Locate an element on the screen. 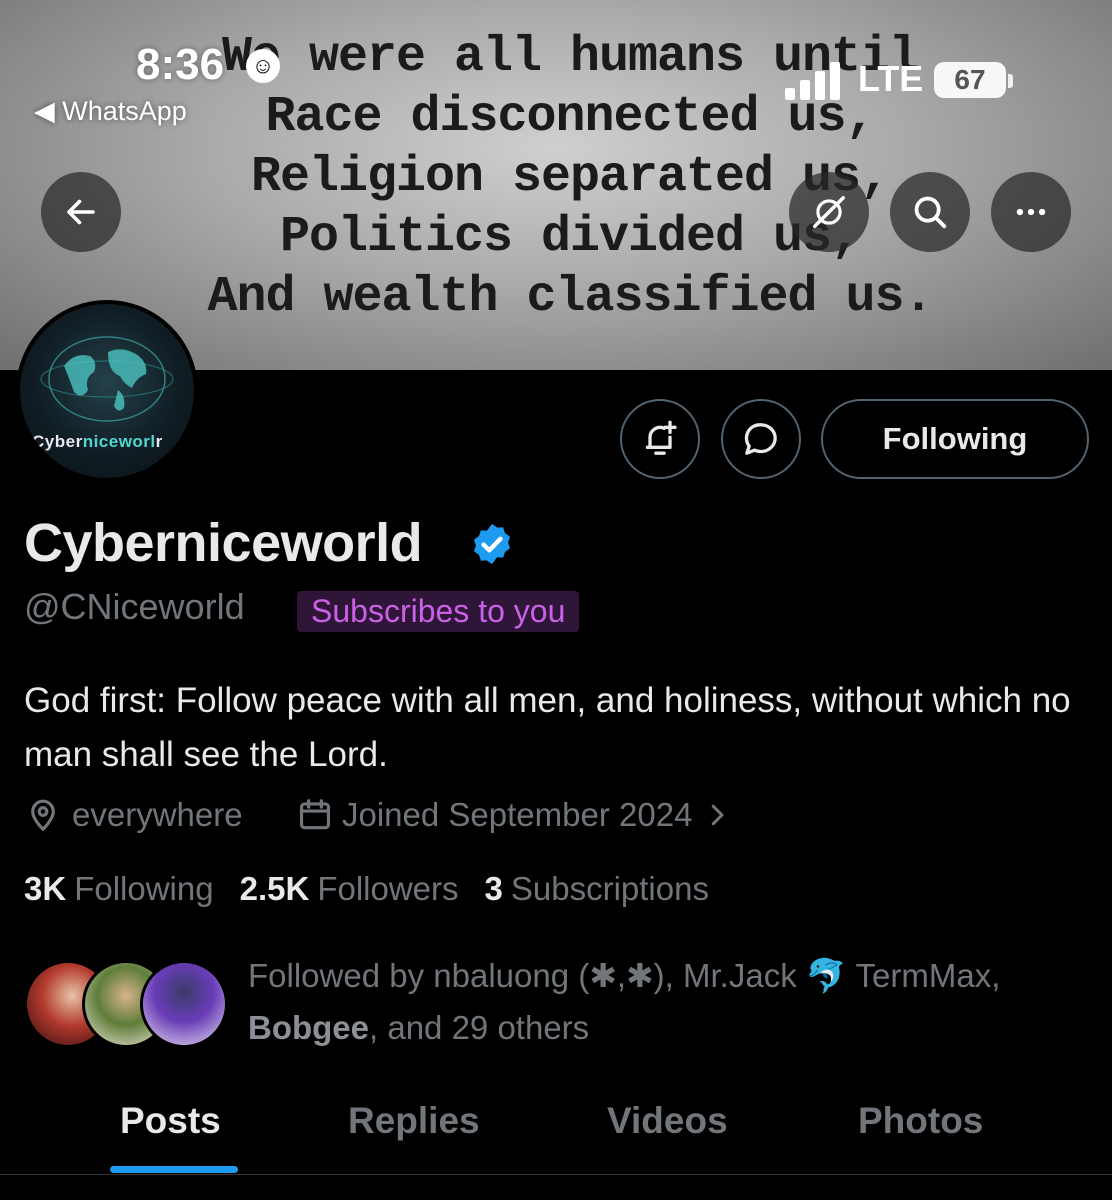 The height and width of the screenshot is (1200, 1112). avatar-wordmark-part: niceworl is located at coordinates (119, 441).